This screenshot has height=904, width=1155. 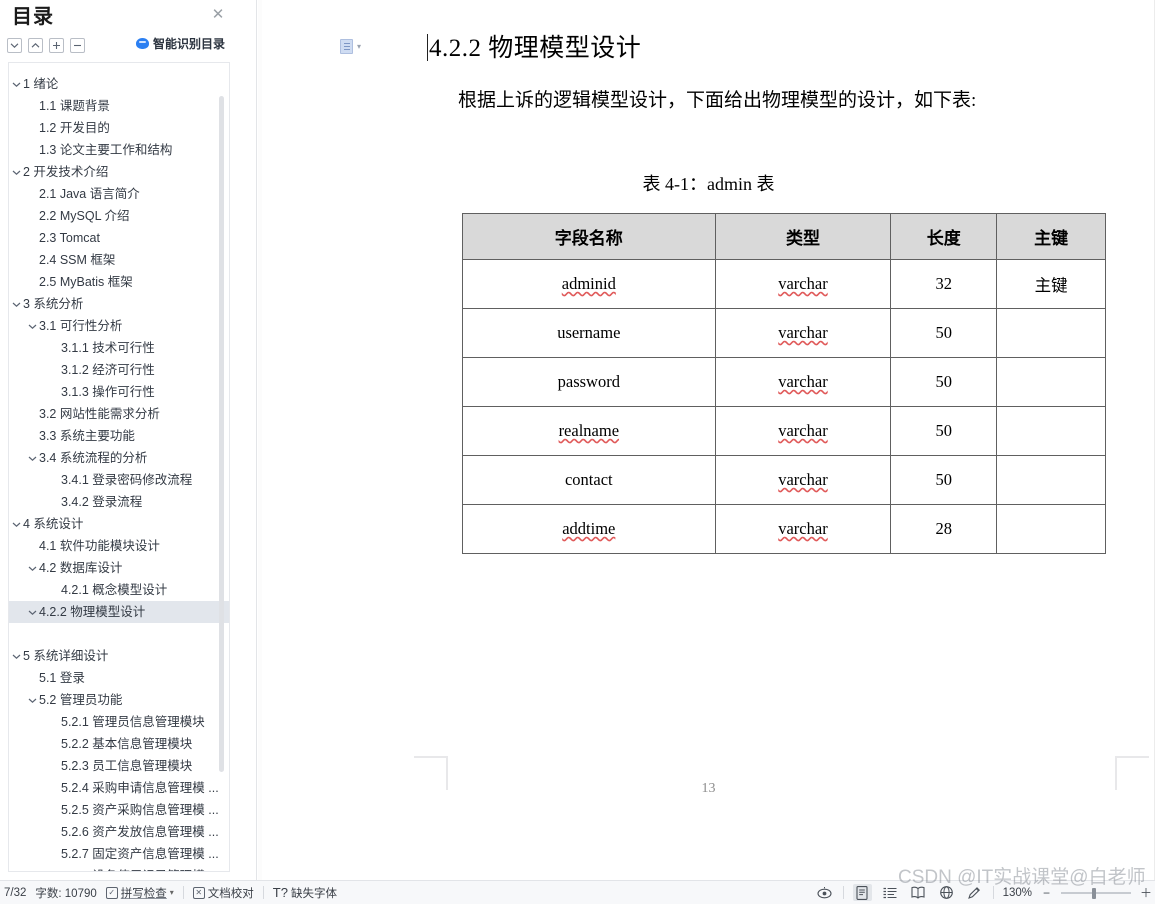 I want to click on toc-item: 5.2.2 基本信息管理模块, so click(x=119, y=744).